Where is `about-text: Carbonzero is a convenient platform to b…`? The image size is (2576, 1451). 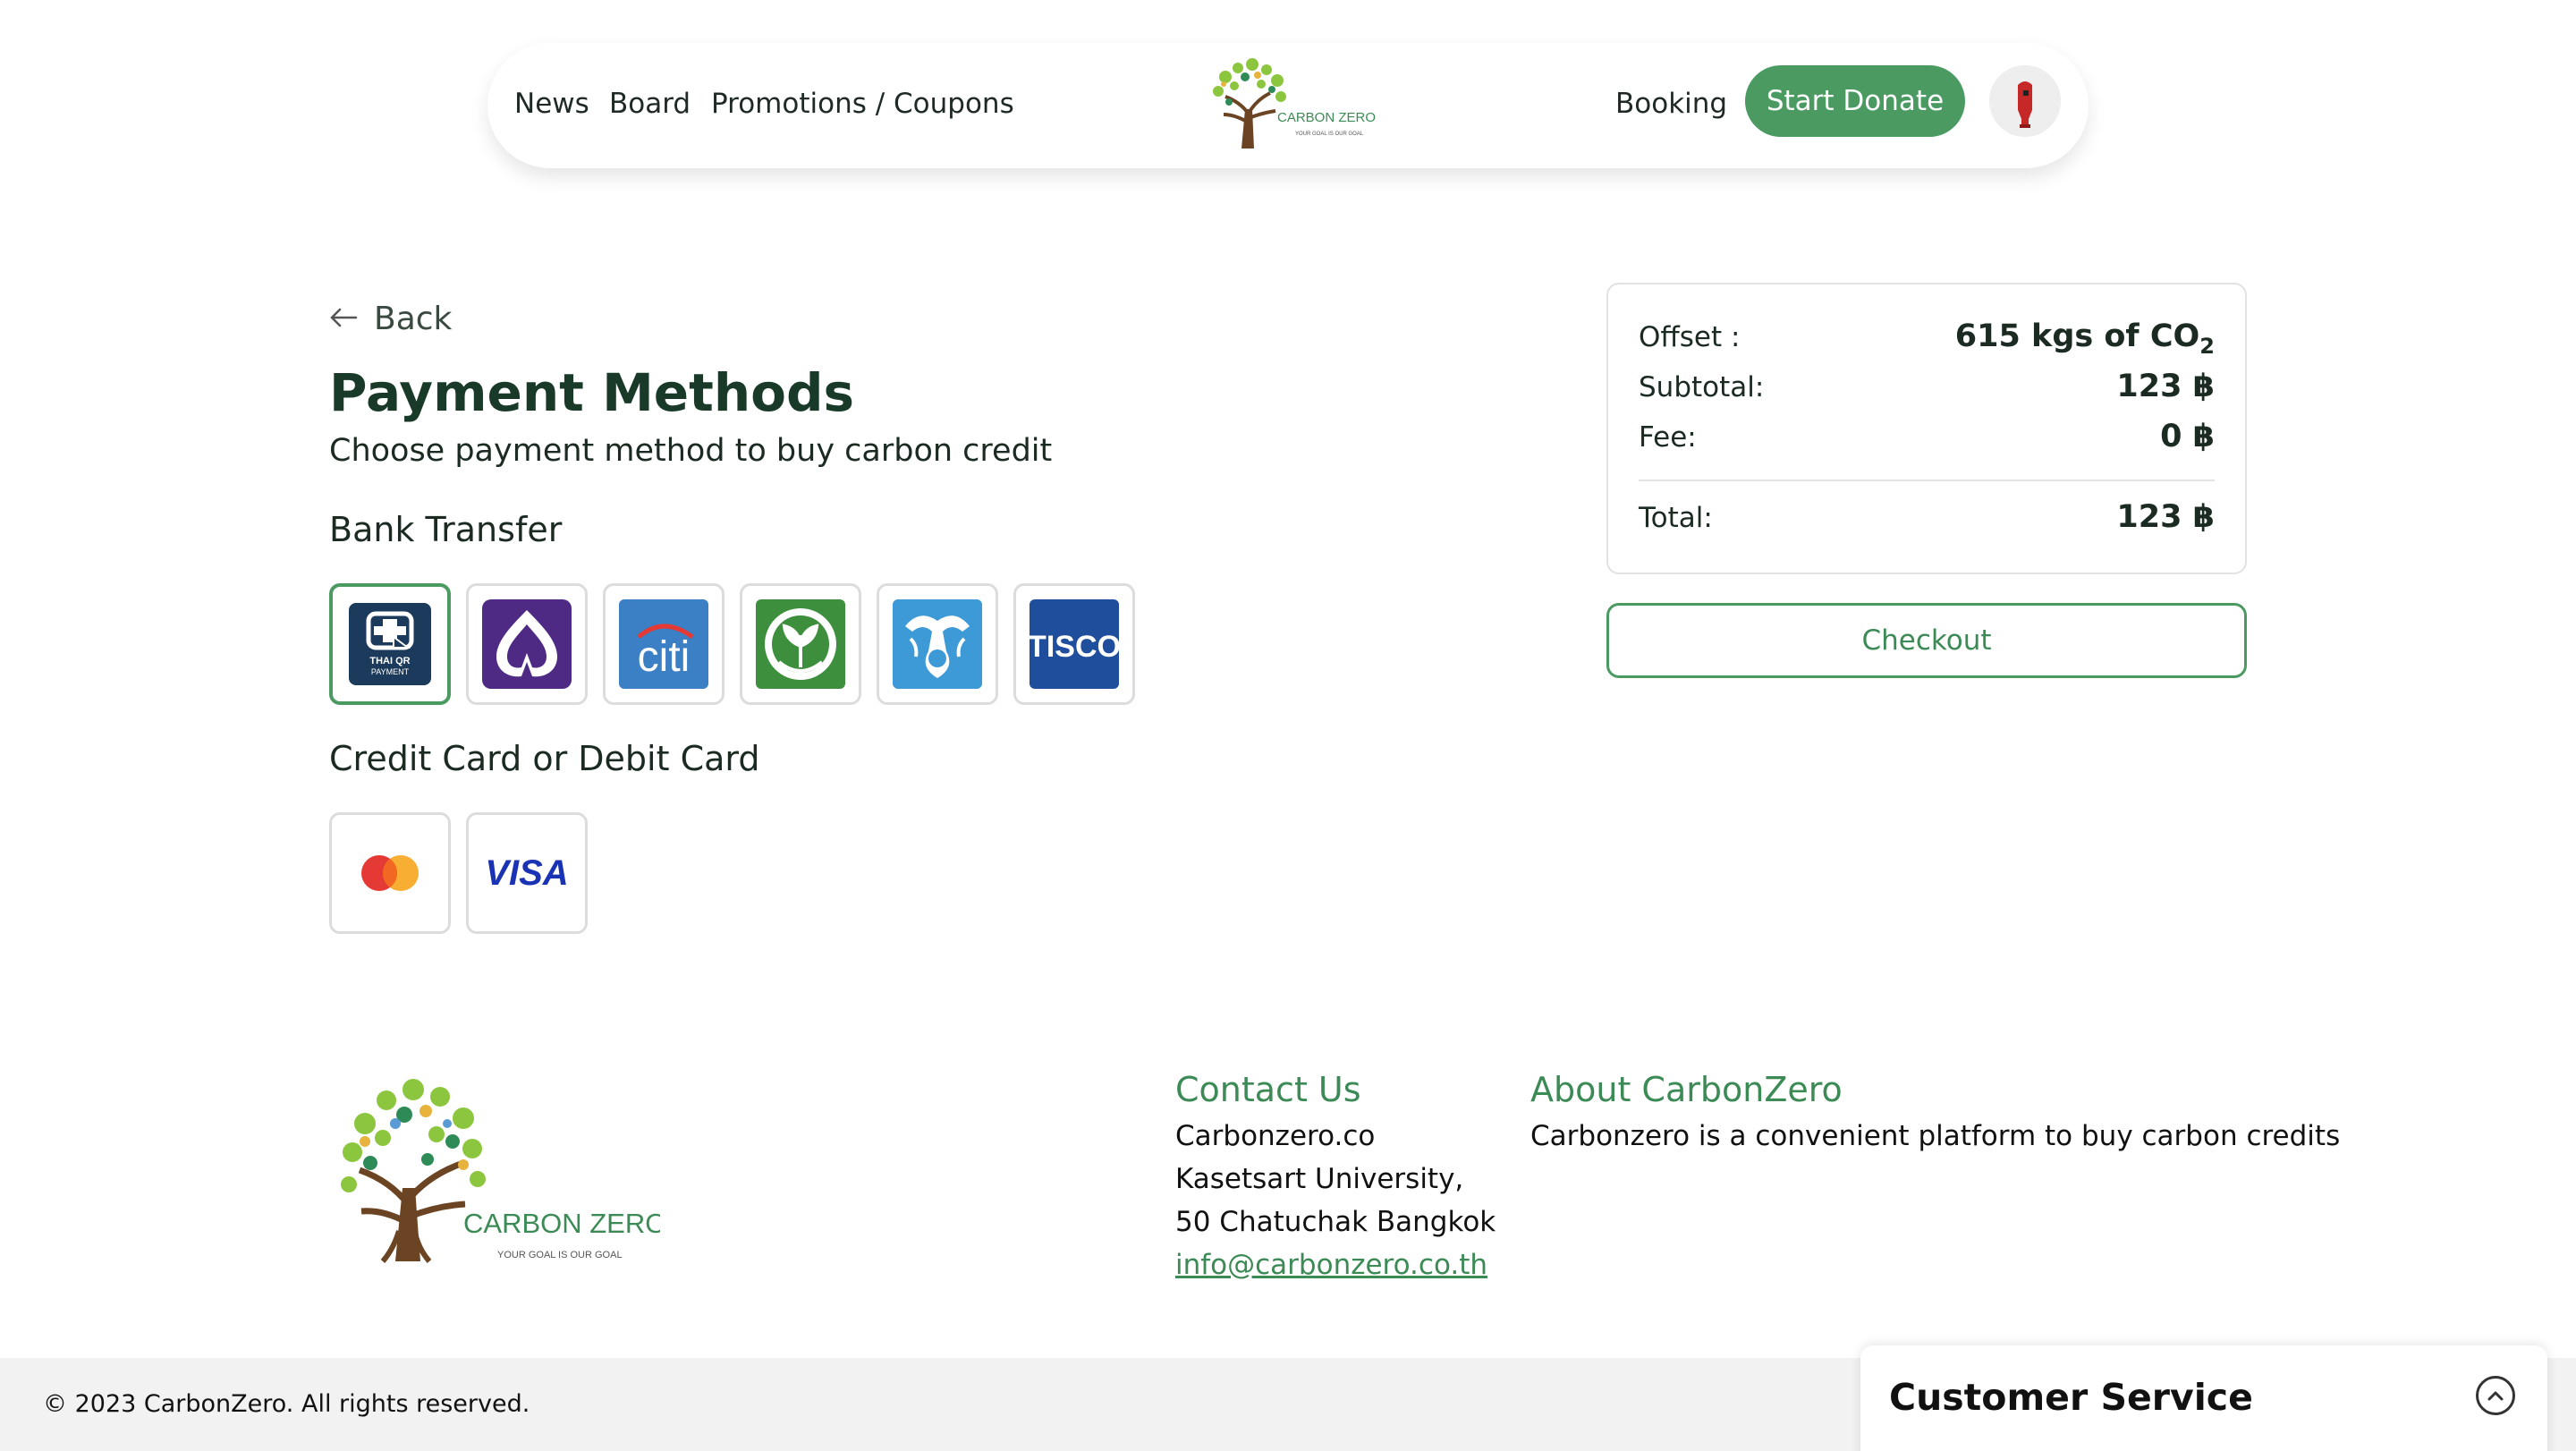
about-text: Carbonzero is a convenient platform to b… is located at coordinates (1935, 1136).